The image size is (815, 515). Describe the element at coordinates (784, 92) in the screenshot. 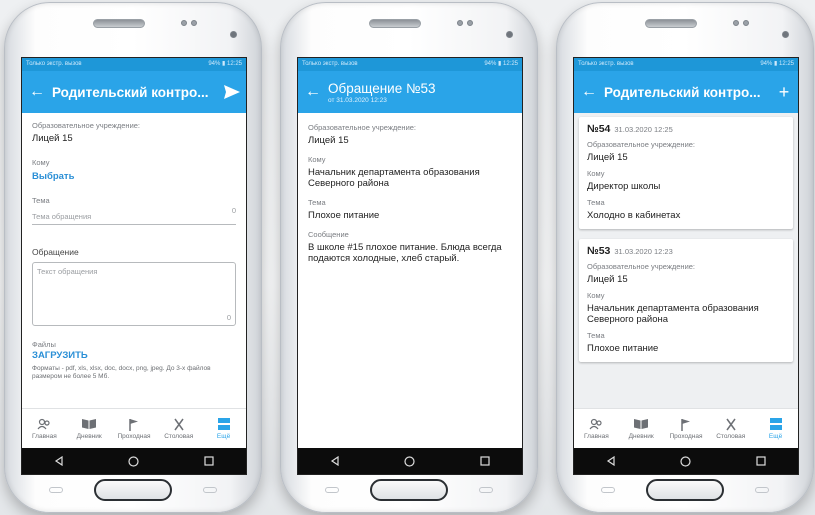

I see `add-appeal-icon: +` at that location.